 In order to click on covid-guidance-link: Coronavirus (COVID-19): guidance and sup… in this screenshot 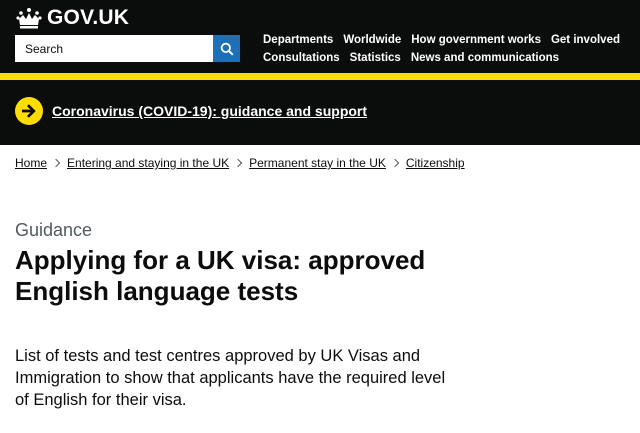, I will do `click(209, 111)`.